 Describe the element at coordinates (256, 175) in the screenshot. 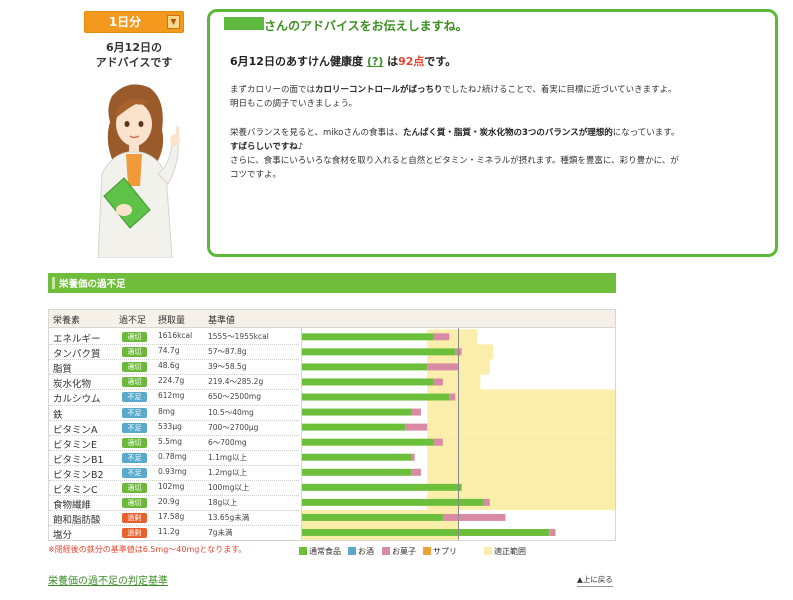

I see `p2-text-f: コツですよ。` at that location.